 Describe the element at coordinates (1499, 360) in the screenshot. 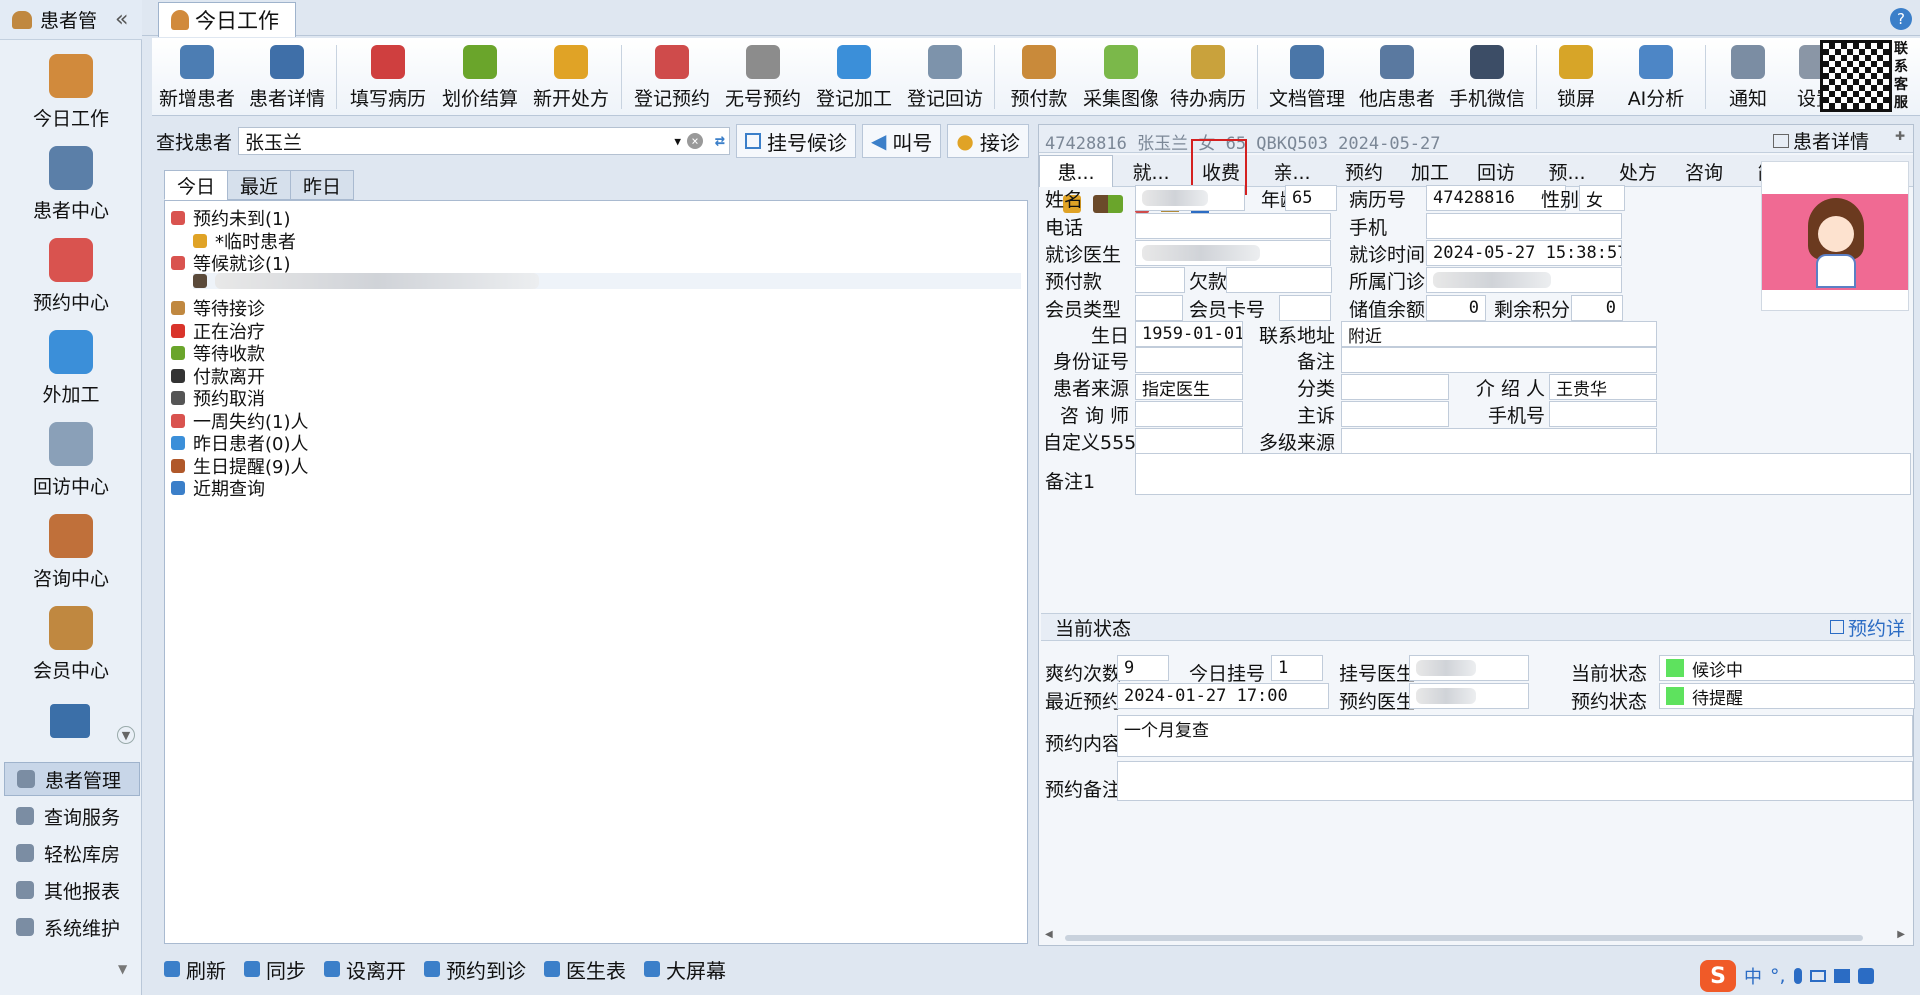

I see `remark-field` at that location.